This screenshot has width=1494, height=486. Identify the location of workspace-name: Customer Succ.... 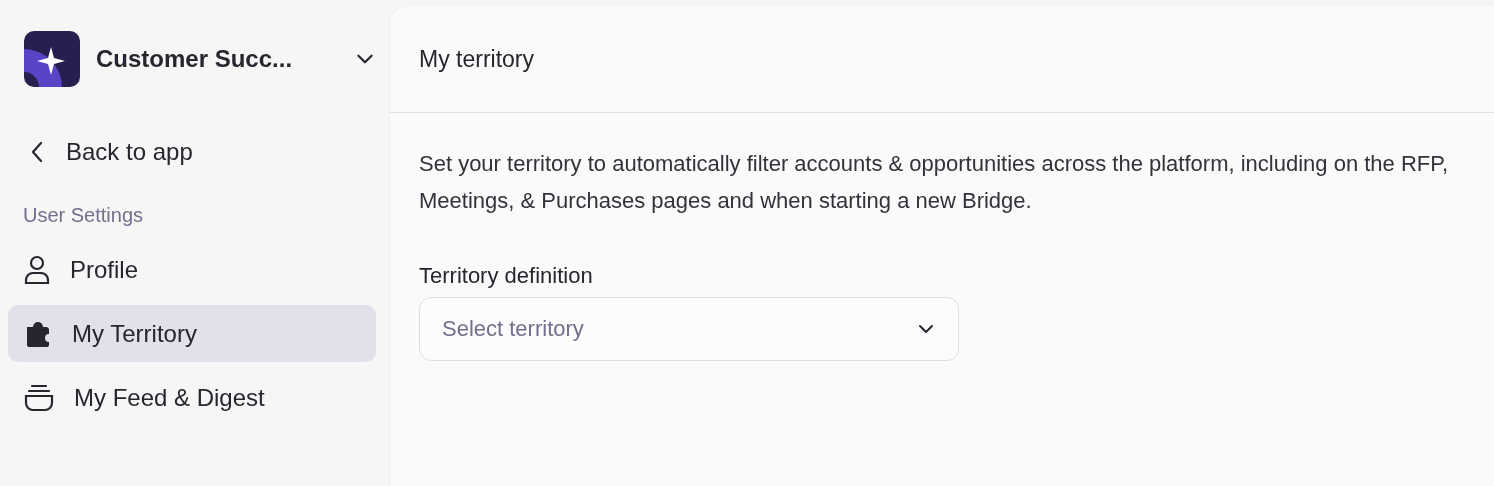
(225, 59).